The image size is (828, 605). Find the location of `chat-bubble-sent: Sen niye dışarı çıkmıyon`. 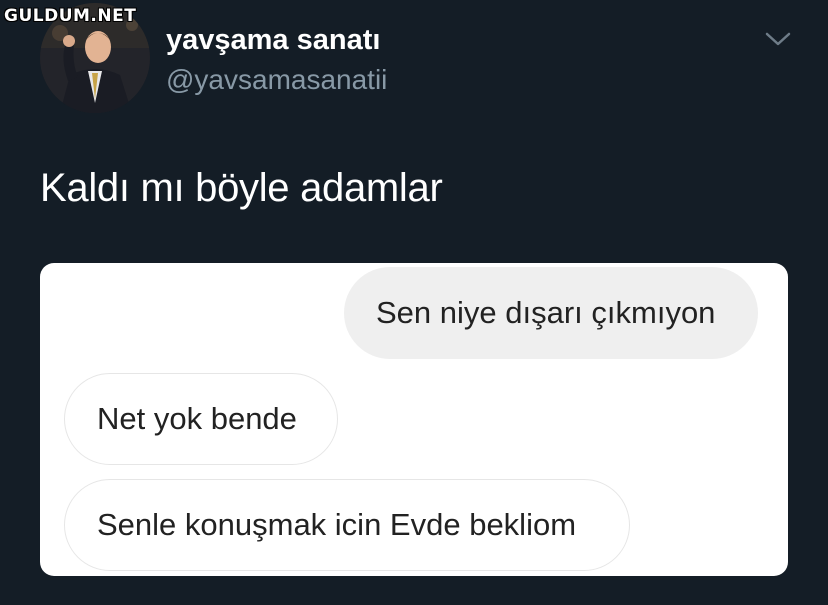

chat-bubble-sent: Sen niye dışarı çıkmıyon is located at coordinates (551, 313).